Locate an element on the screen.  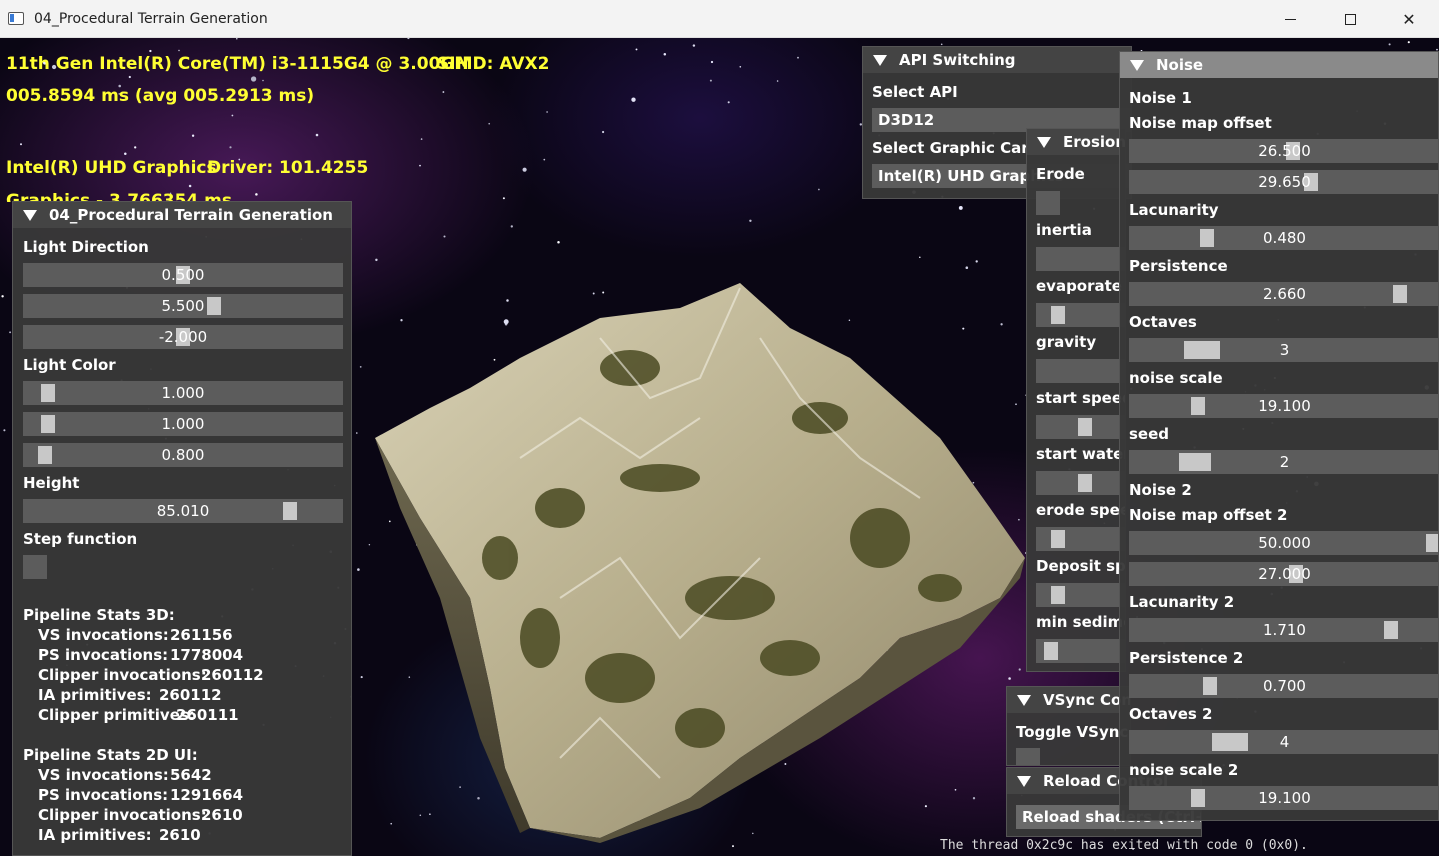
erosion-label: inertia is located at coordinates (1064, 230).